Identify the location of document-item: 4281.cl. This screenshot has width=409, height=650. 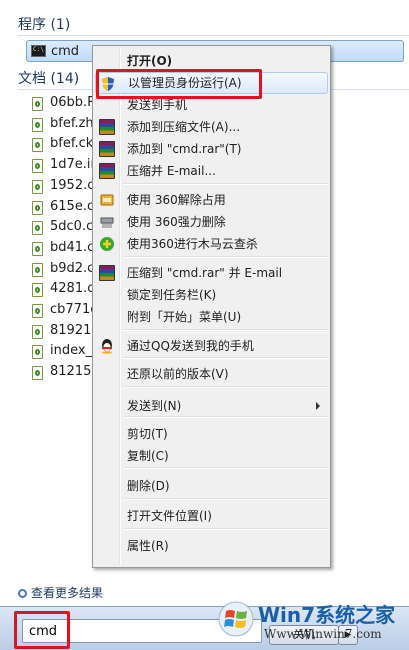
(62, 290).